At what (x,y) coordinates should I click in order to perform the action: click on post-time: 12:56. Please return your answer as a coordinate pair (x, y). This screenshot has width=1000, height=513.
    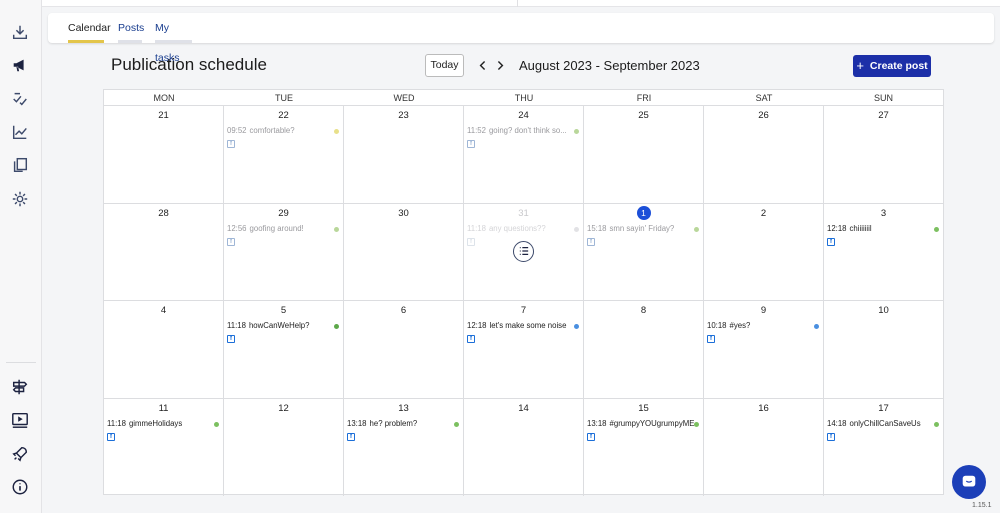
    Looking at the image, I should click on (237, 228).